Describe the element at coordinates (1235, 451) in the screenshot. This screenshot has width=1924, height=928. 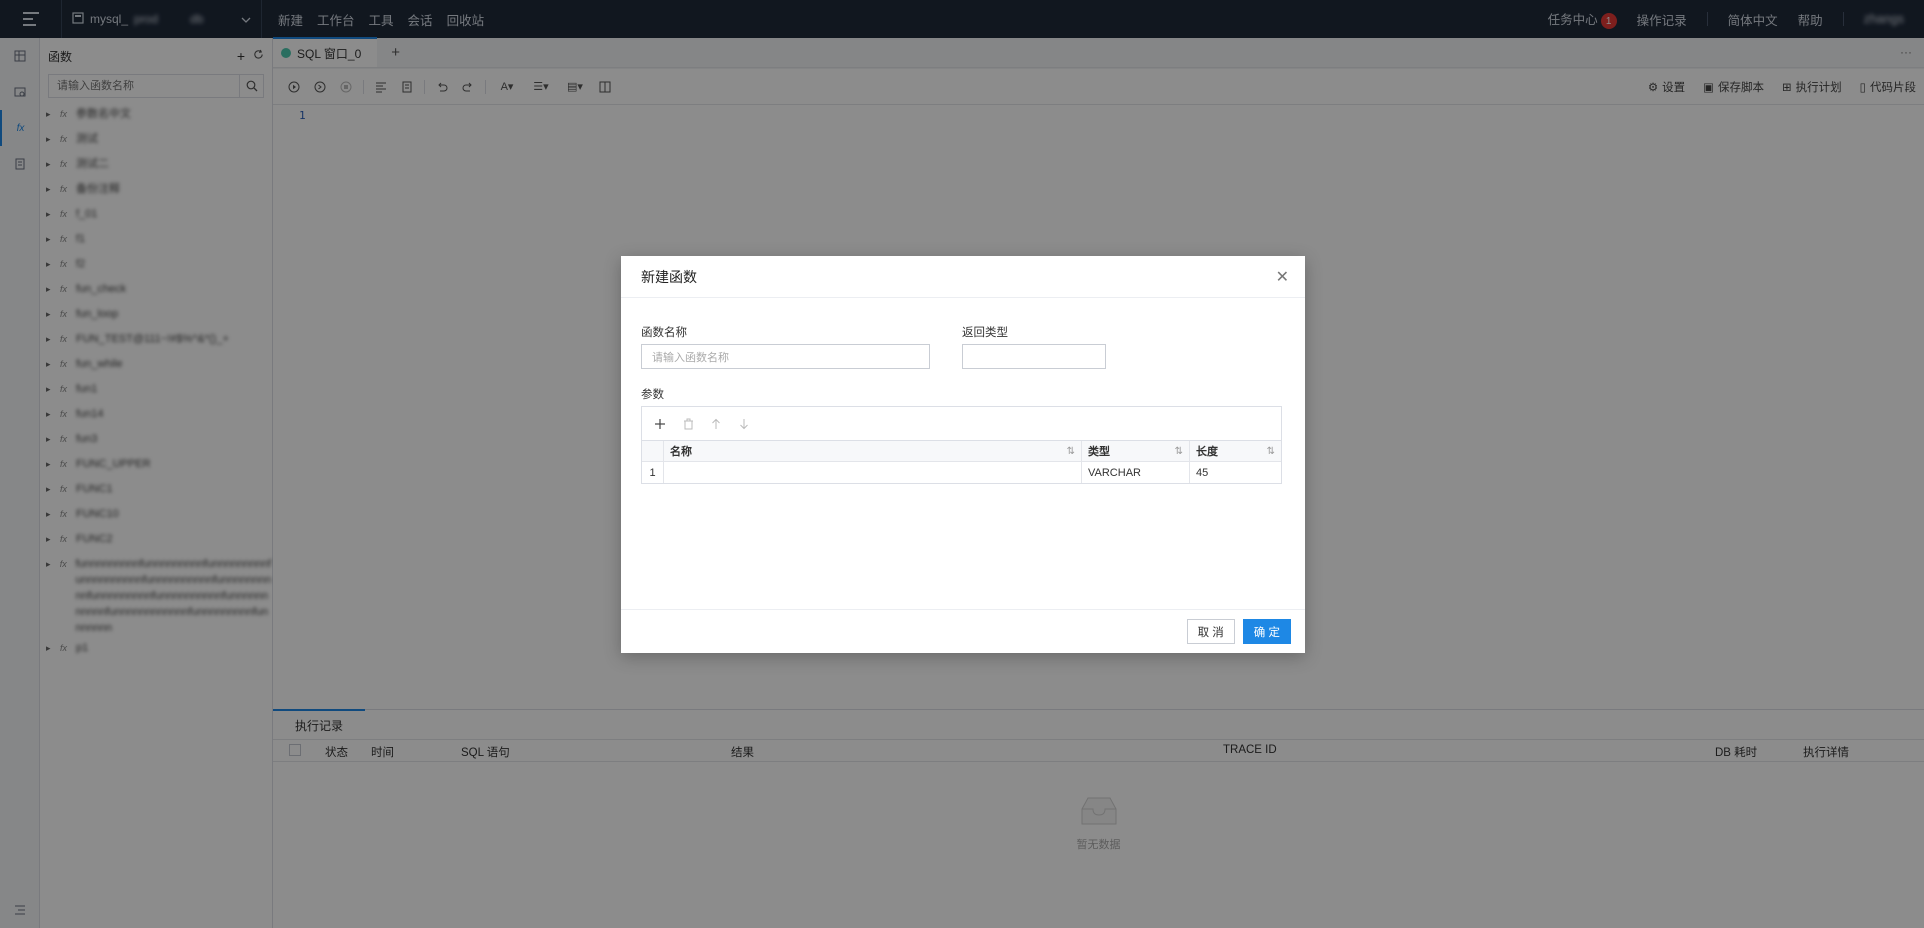
I see `col-param-length: 长度 ⇅` at that location.